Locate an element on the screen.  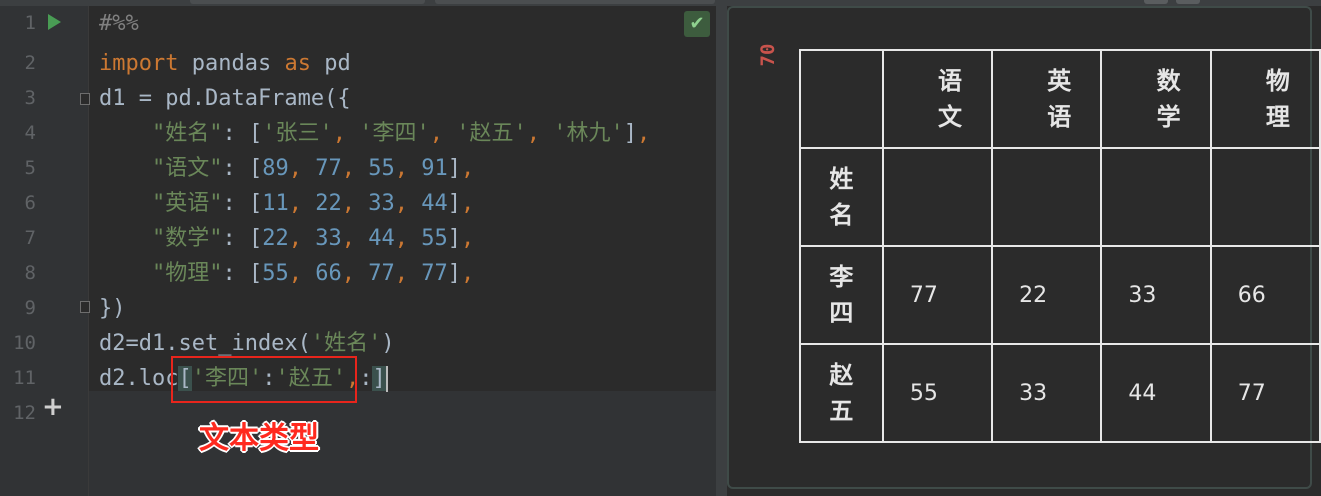
string: '林九' is located at coordinates (588, 133).